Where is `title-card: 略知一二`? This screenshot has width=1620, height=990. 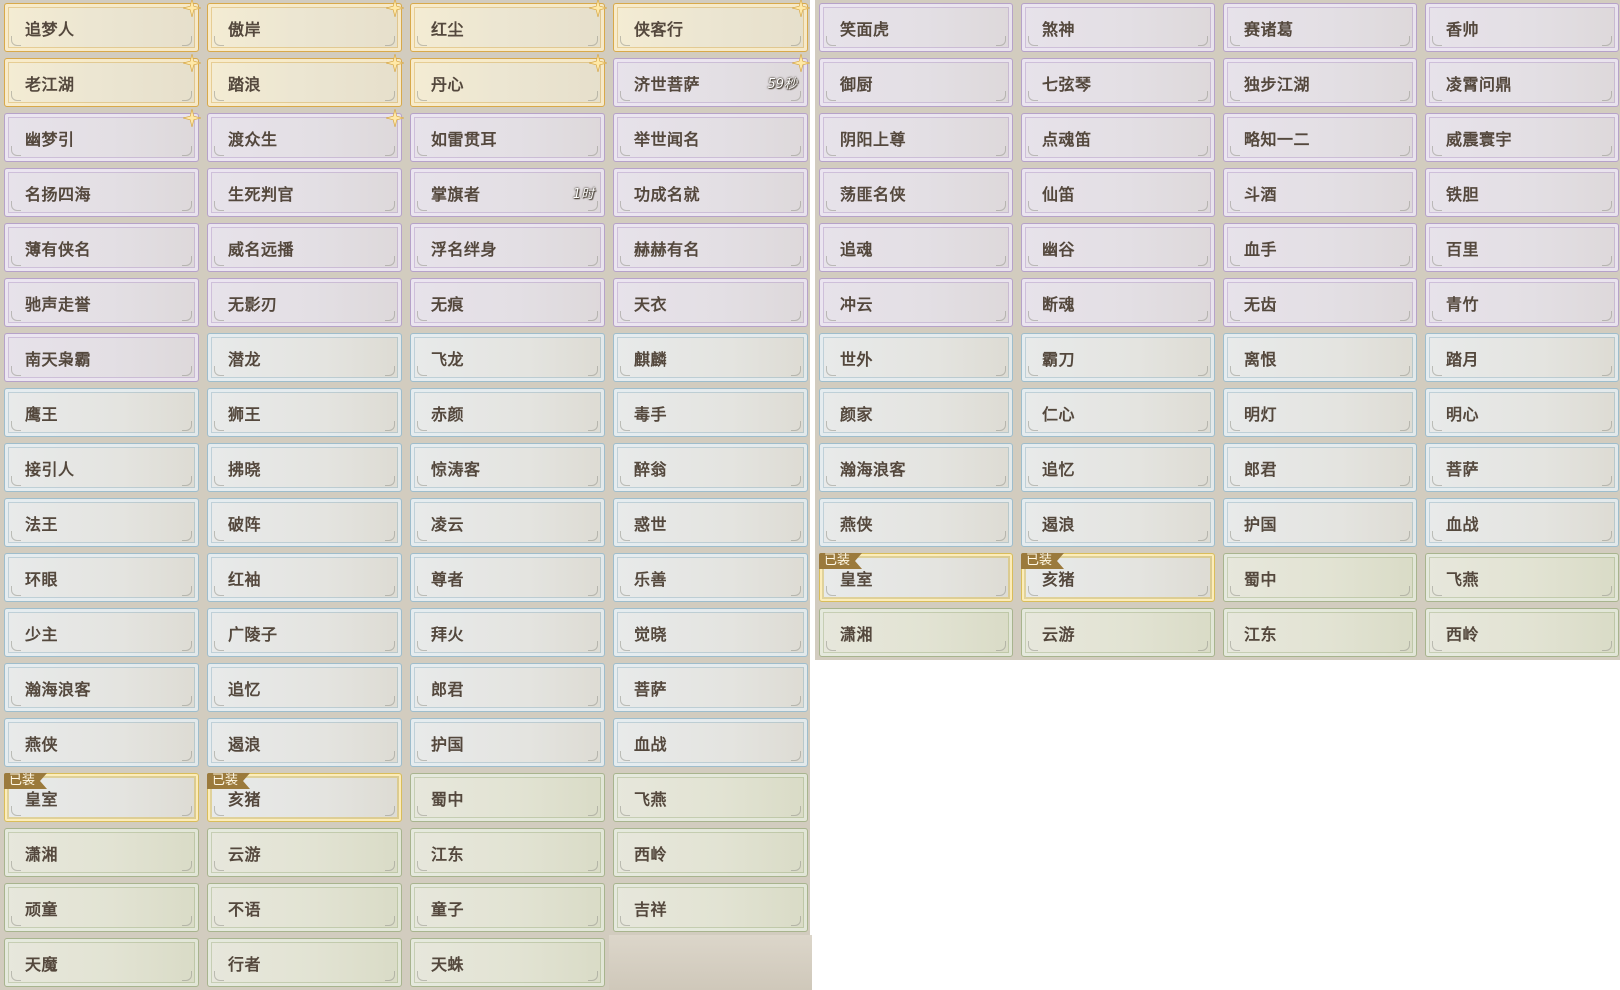
title-card: 略知一二 is located at coordinates (1320, 137).